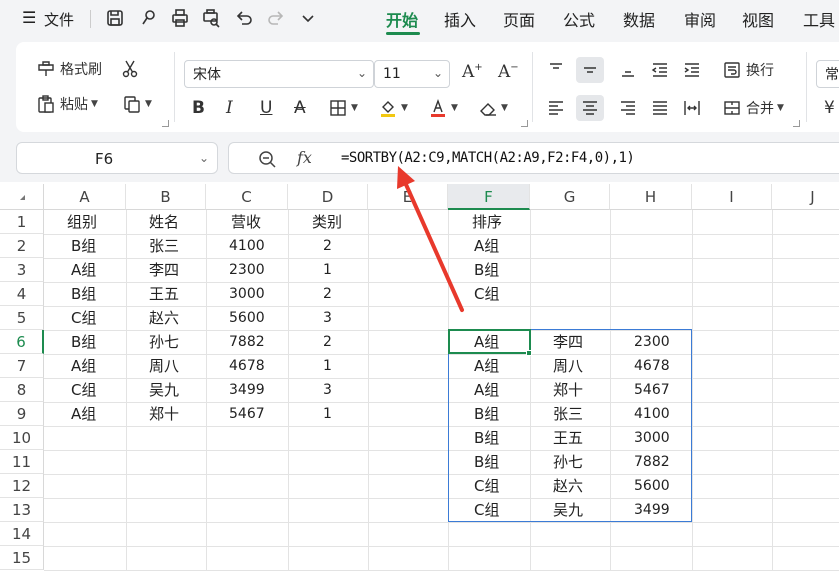 The image size is (839, 571). I want to click on cell-d9: 1, so click(327, 414).